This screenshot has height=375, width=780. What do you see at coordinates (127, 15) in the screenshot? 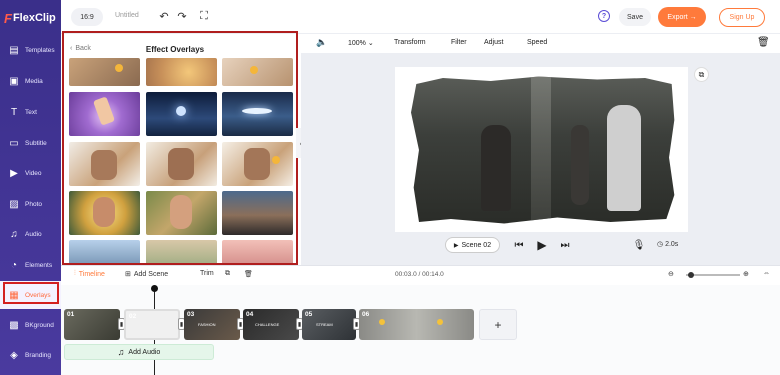
I see `project-title: Untitled` at bounding box center [127, 15].